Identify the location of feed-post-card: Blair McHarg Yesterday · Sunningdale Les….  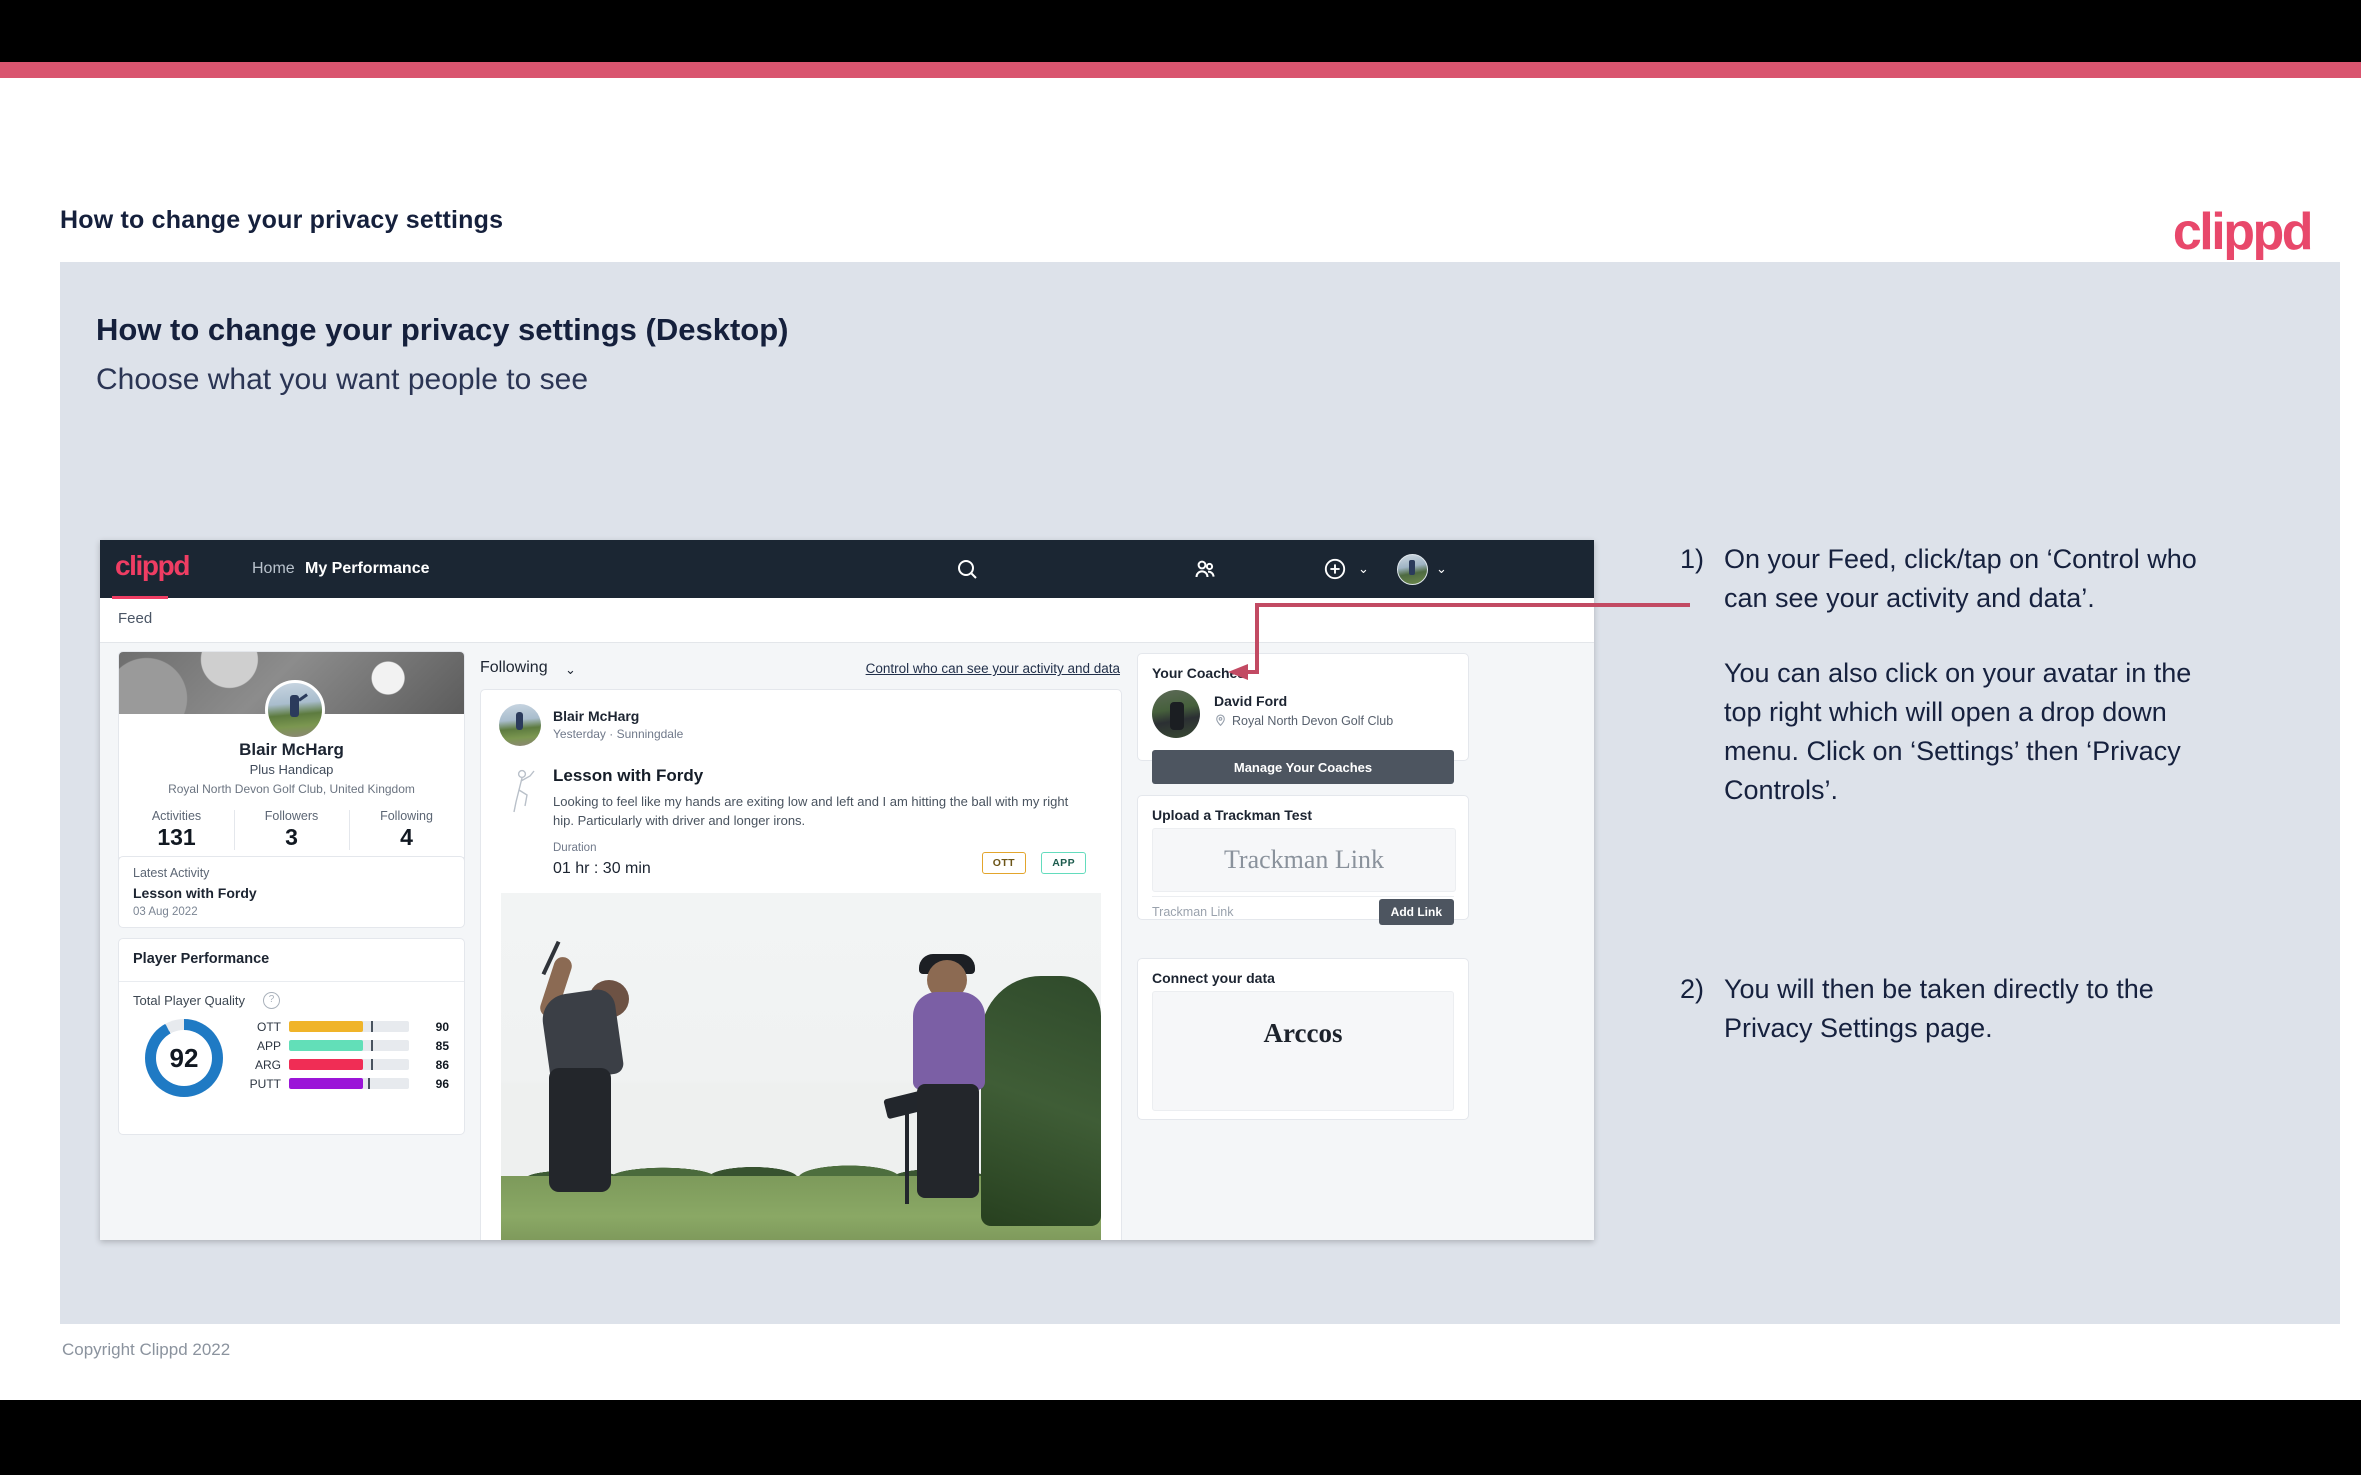
(801, 964).